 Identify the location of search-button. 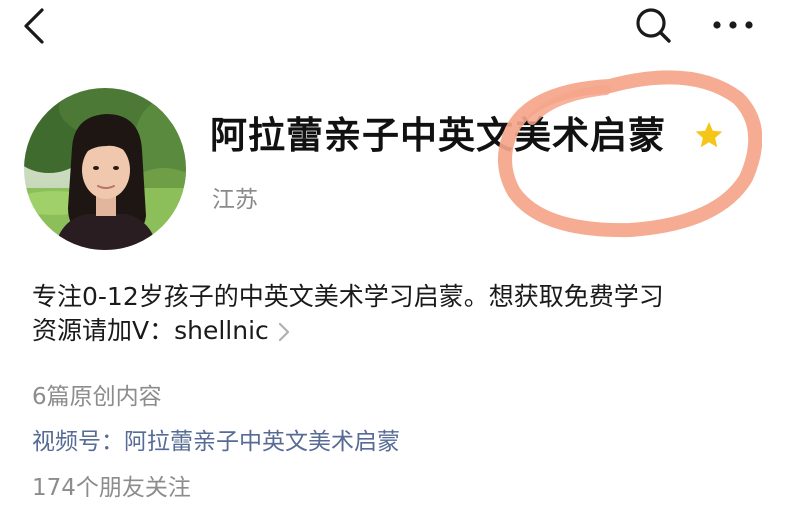
(654, 26).